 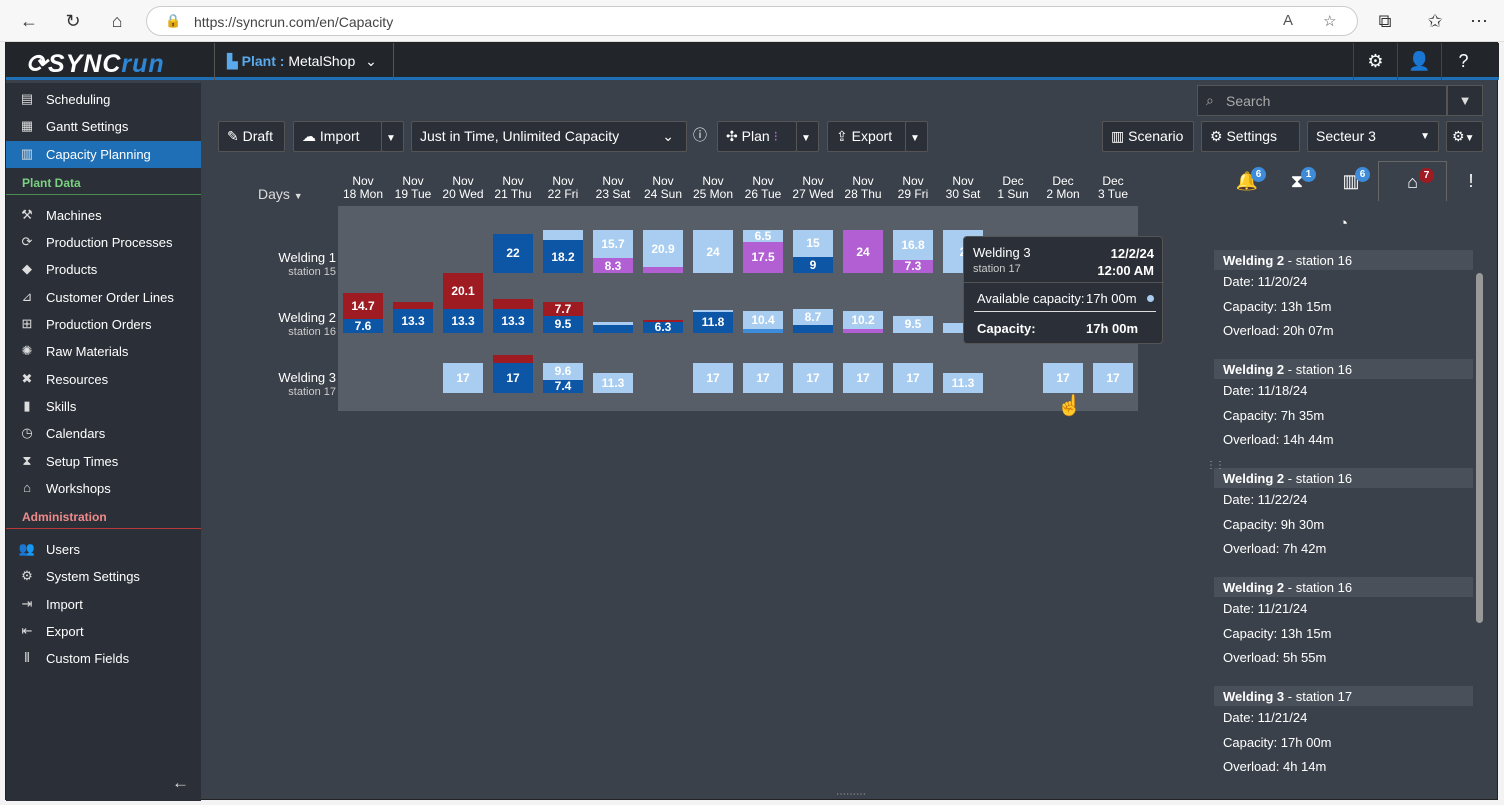 I want to click on tab-delays: ⧗ 1, so click(x=1297, y=181).